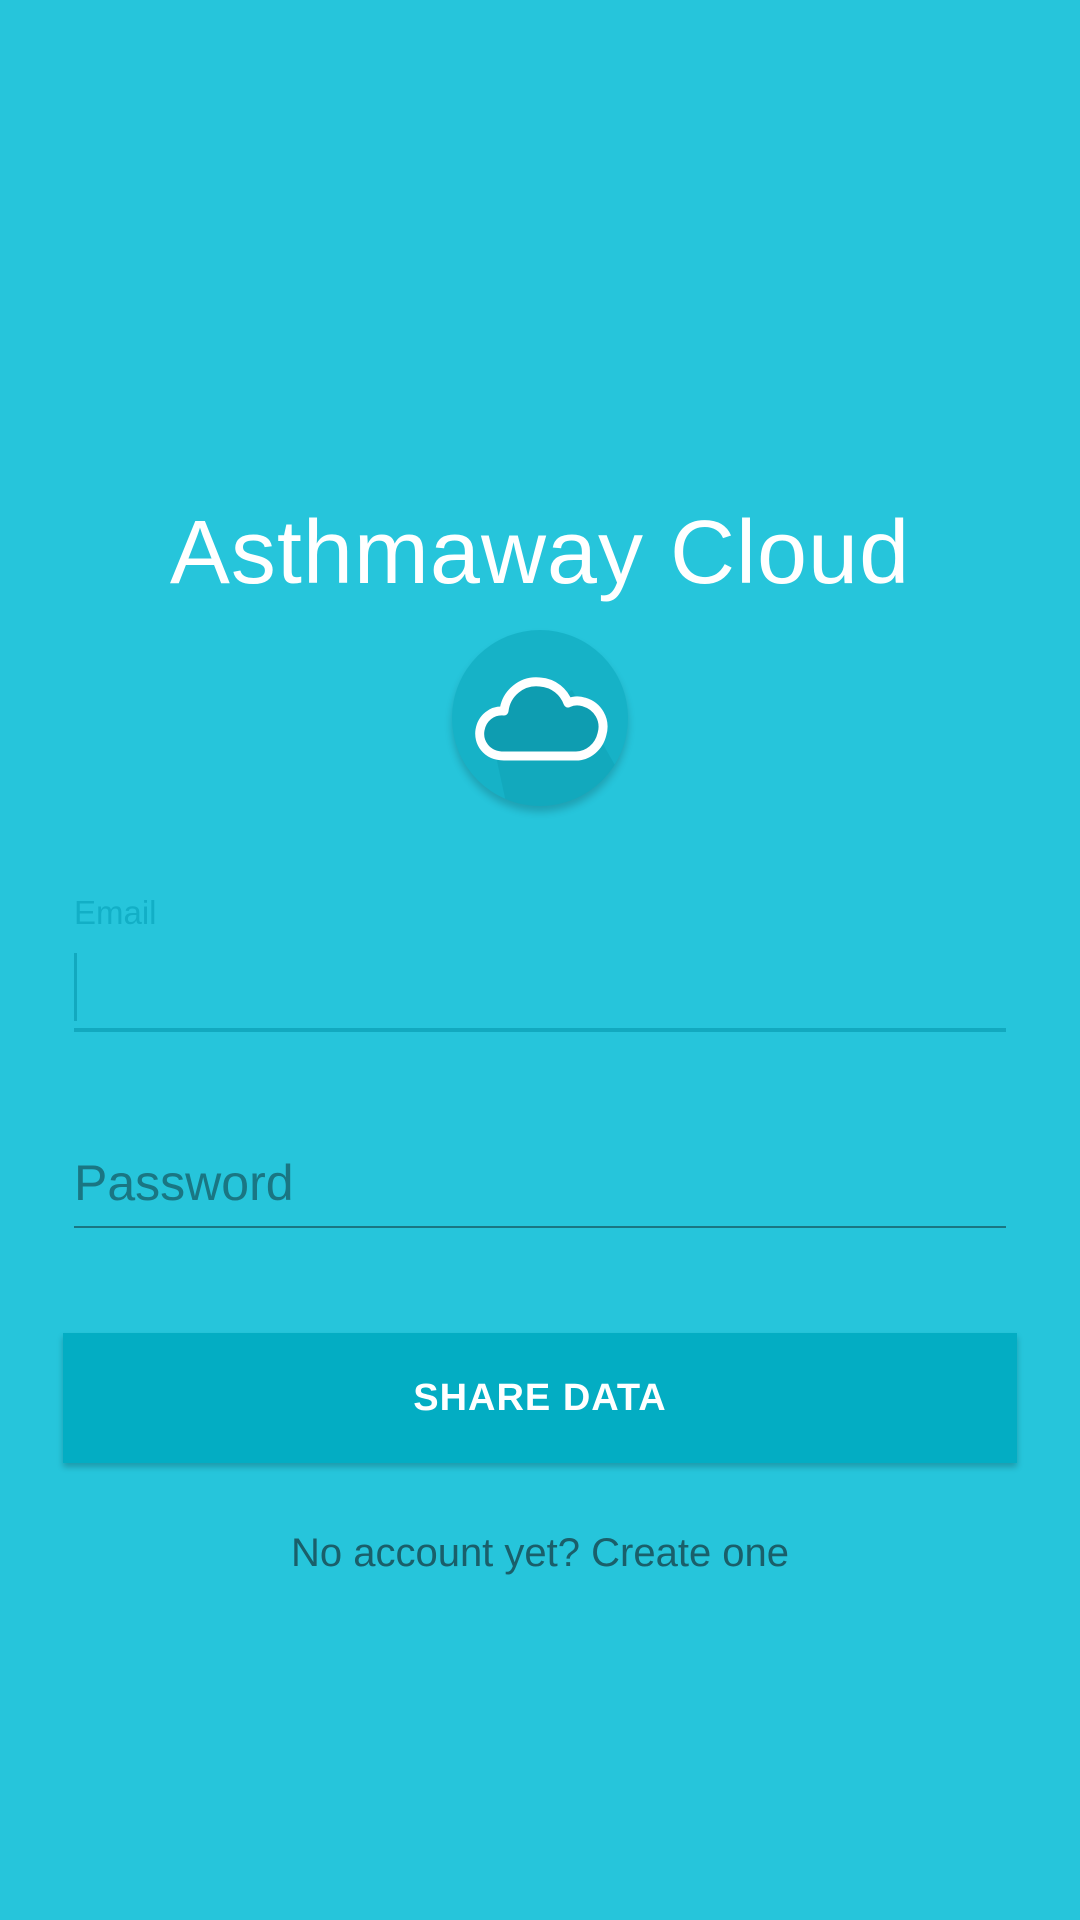 Image resolution: width=1080 pixels, height=1920 pixels. What do you see at coordinates (115, 912) in the screenshot?
I see `email-label: Email` at bounding box center [115, 912].